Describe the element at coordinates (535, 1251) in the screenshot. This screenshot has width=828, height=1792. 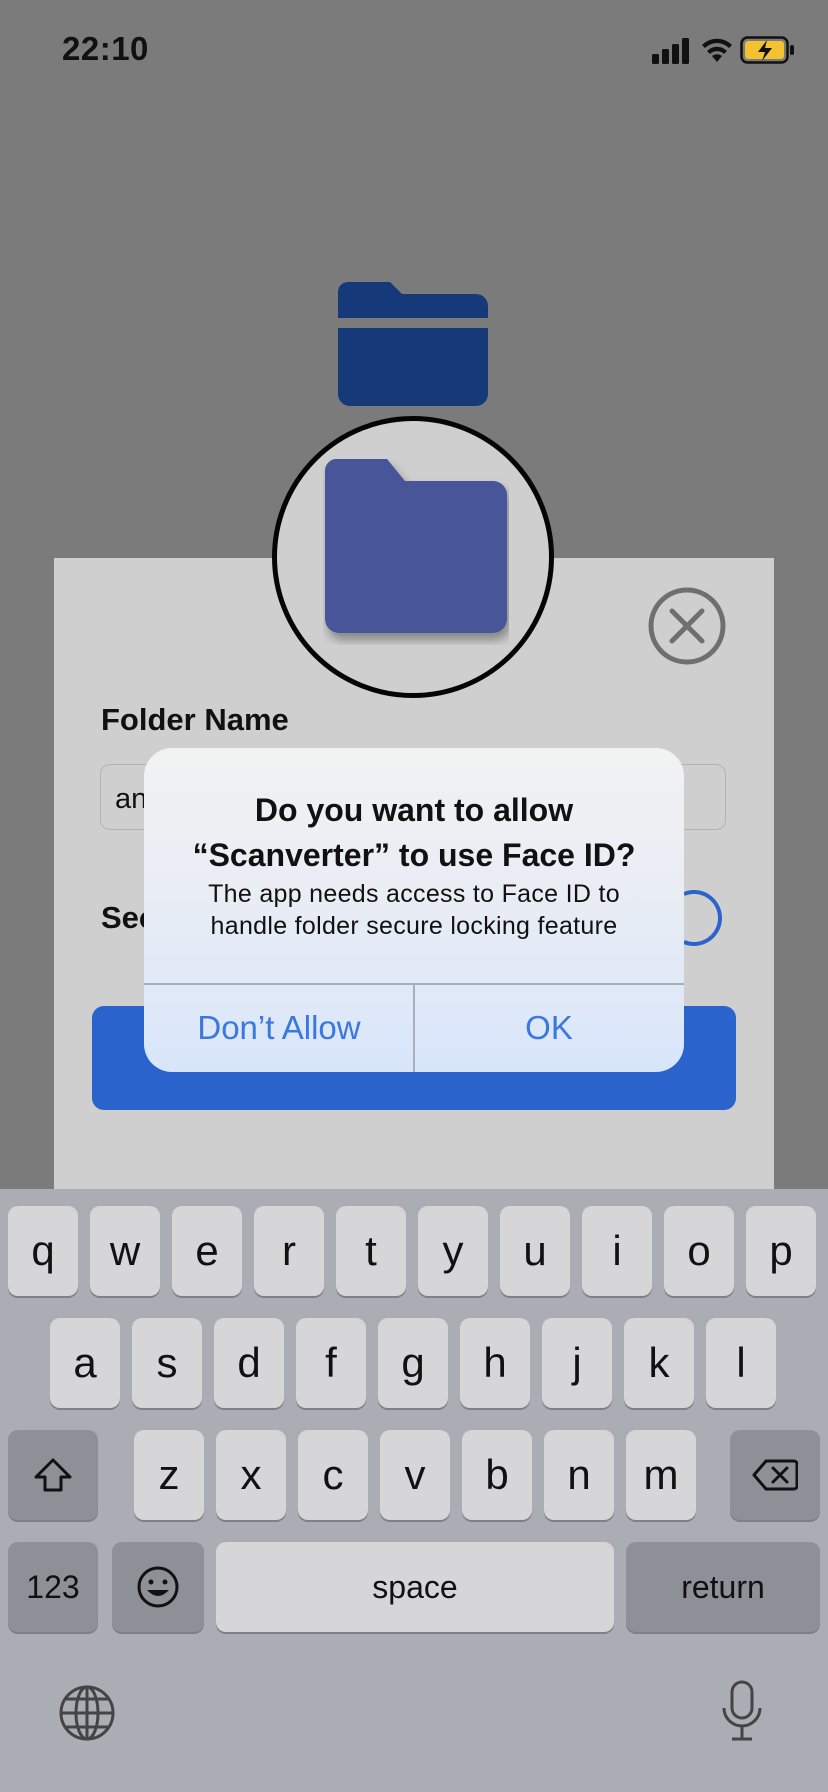
I see `key-u: u` at that location.